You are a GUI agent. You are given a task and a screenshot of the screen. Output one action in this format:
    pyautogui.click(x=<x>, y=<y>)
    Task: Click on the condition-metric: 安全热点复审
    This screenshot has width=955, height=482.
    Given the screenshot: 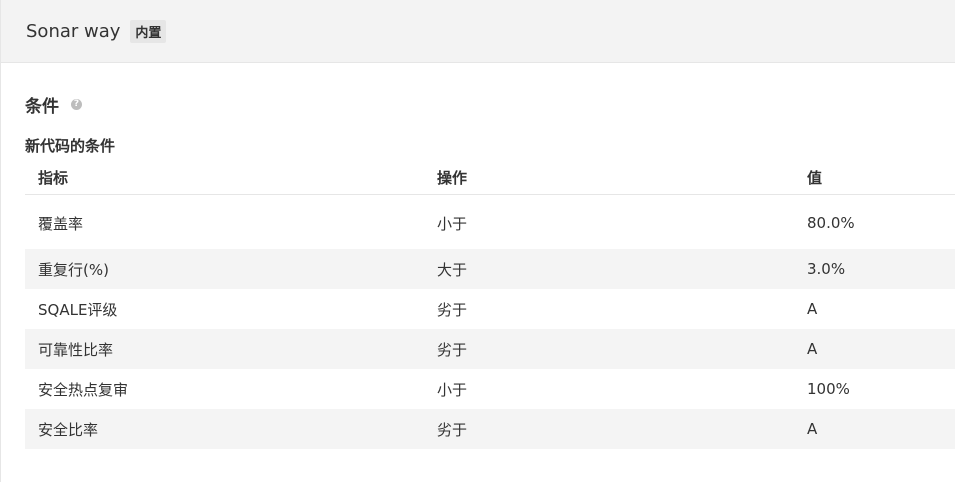 What is the action you would take?
    pyautogui.click(x=83, y=389)
    